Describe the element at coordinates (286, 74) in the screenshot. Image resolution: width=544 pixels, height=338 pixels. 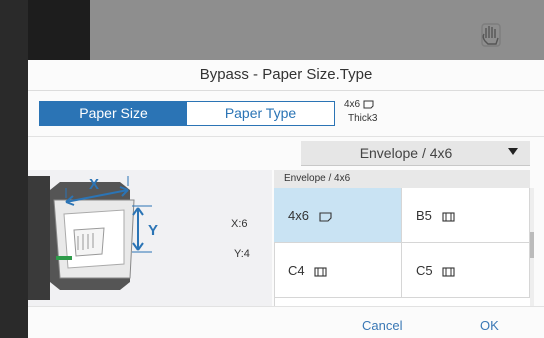
I see `dialog-title: Bypass - Paper Size.Type` at that location.